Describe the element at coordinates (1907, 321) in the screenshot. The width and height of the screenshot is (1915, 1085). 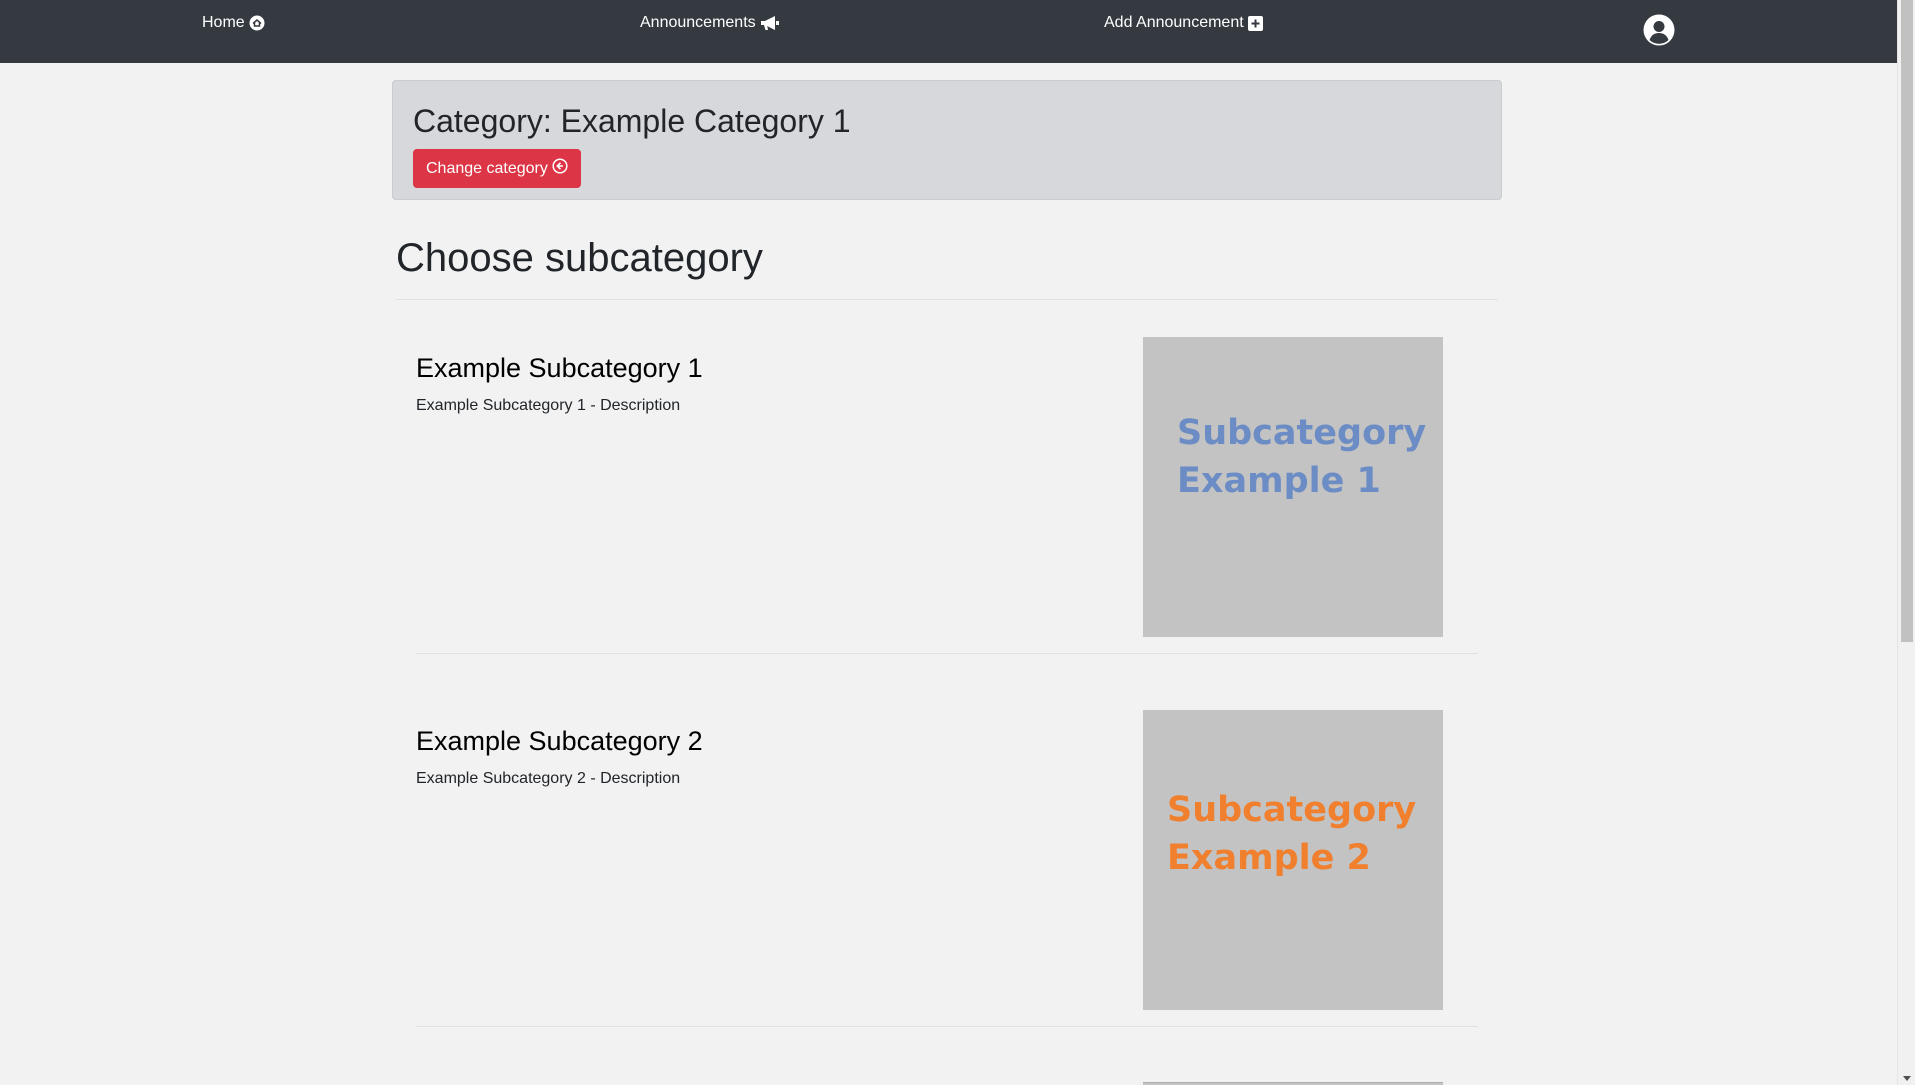
I see `scrollbar-thumb` at that location.